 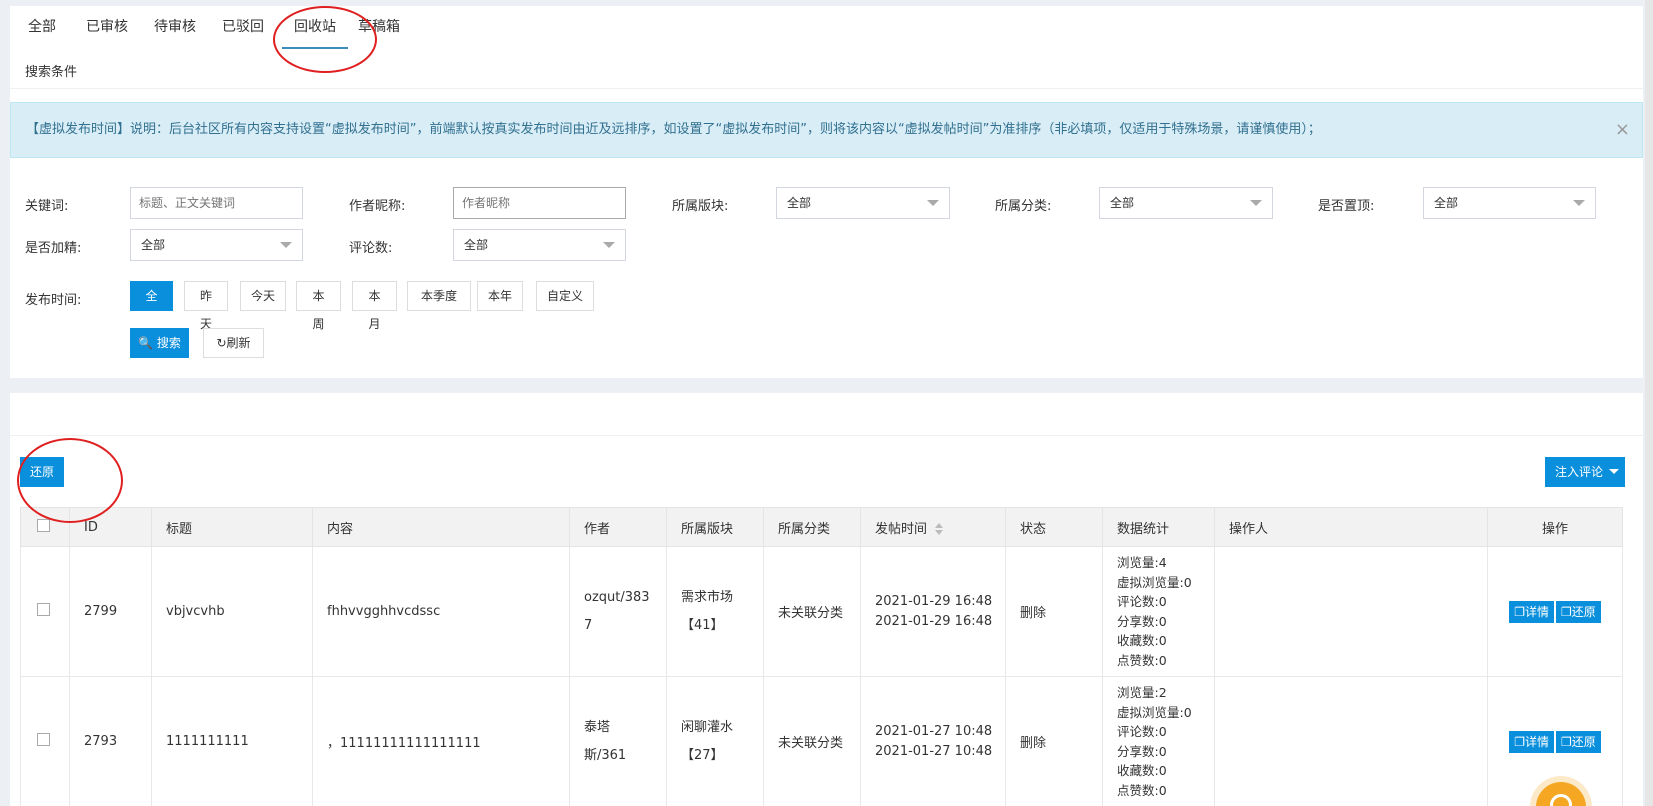 I want to click on cell-author: ozqut/383 7, so click(x=618, y=611).